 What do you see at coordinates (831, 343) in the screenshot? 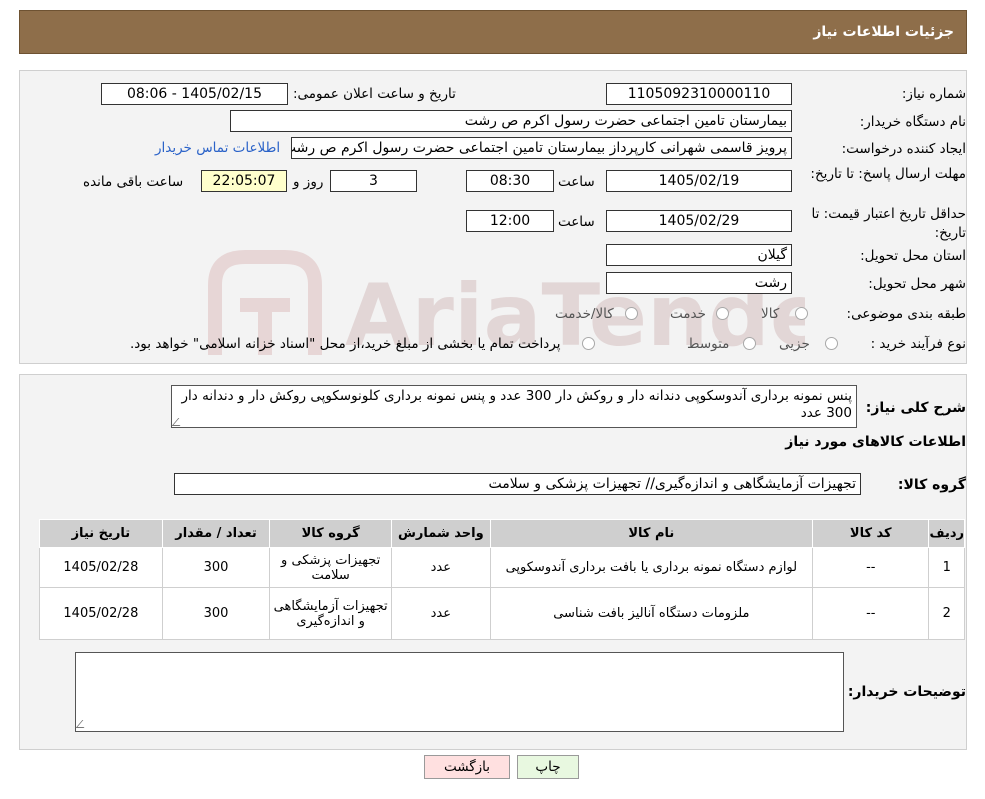
I see `process-radio-minor` at bounding box center [831, 343].